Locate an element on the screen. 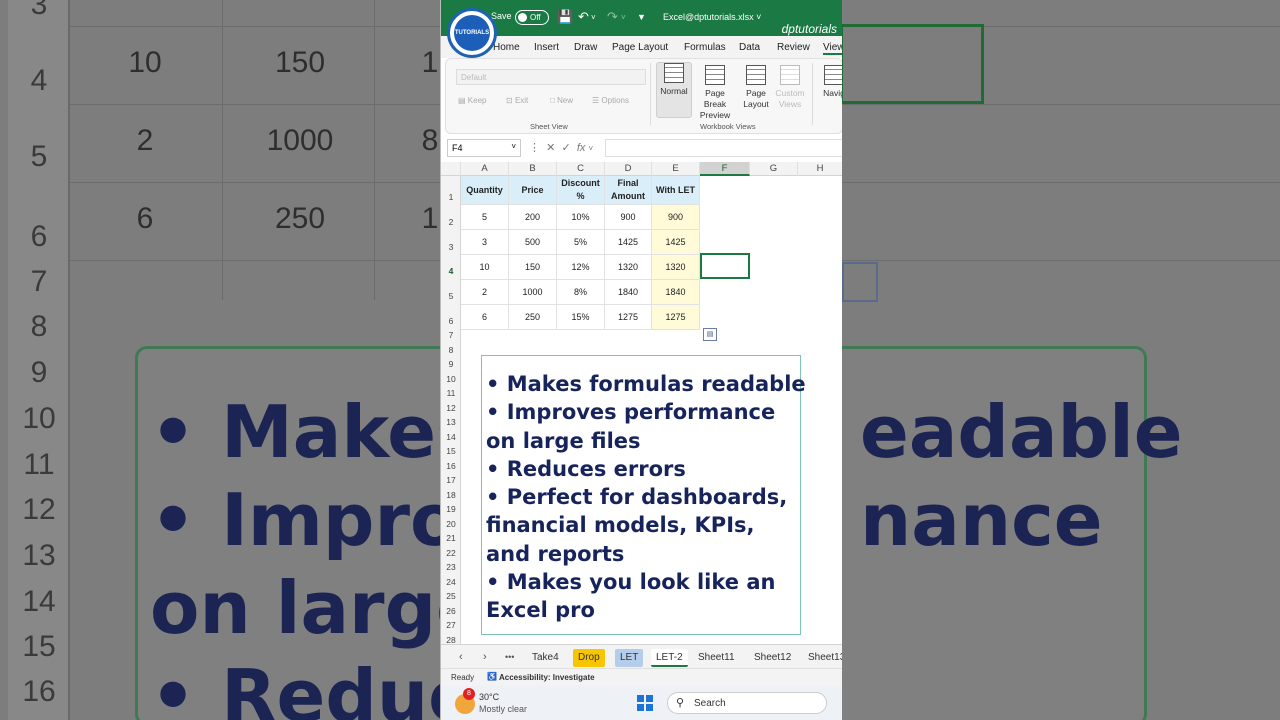 This screenshot has width=1280, height=720. row-header: 24 is located at coordinates (451, 582).